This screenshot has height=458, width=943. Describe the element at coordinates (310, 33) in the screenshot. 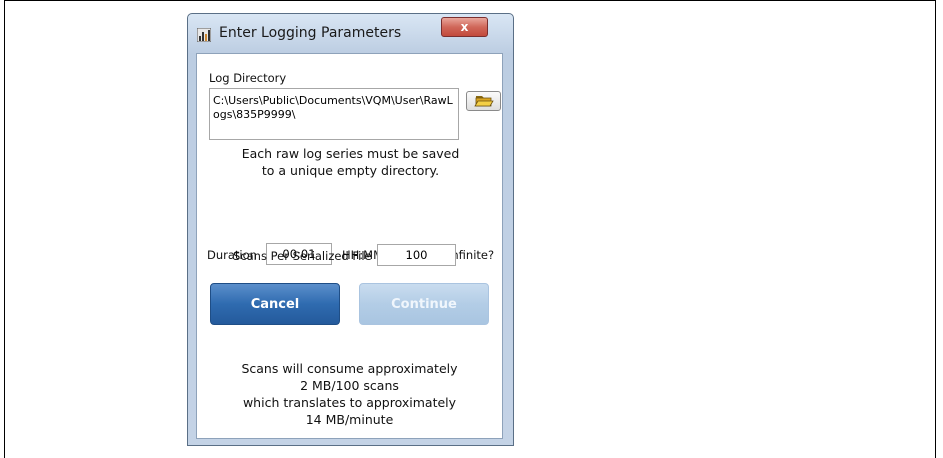

I see `window-title: Enter Logging Parameters` at that location.